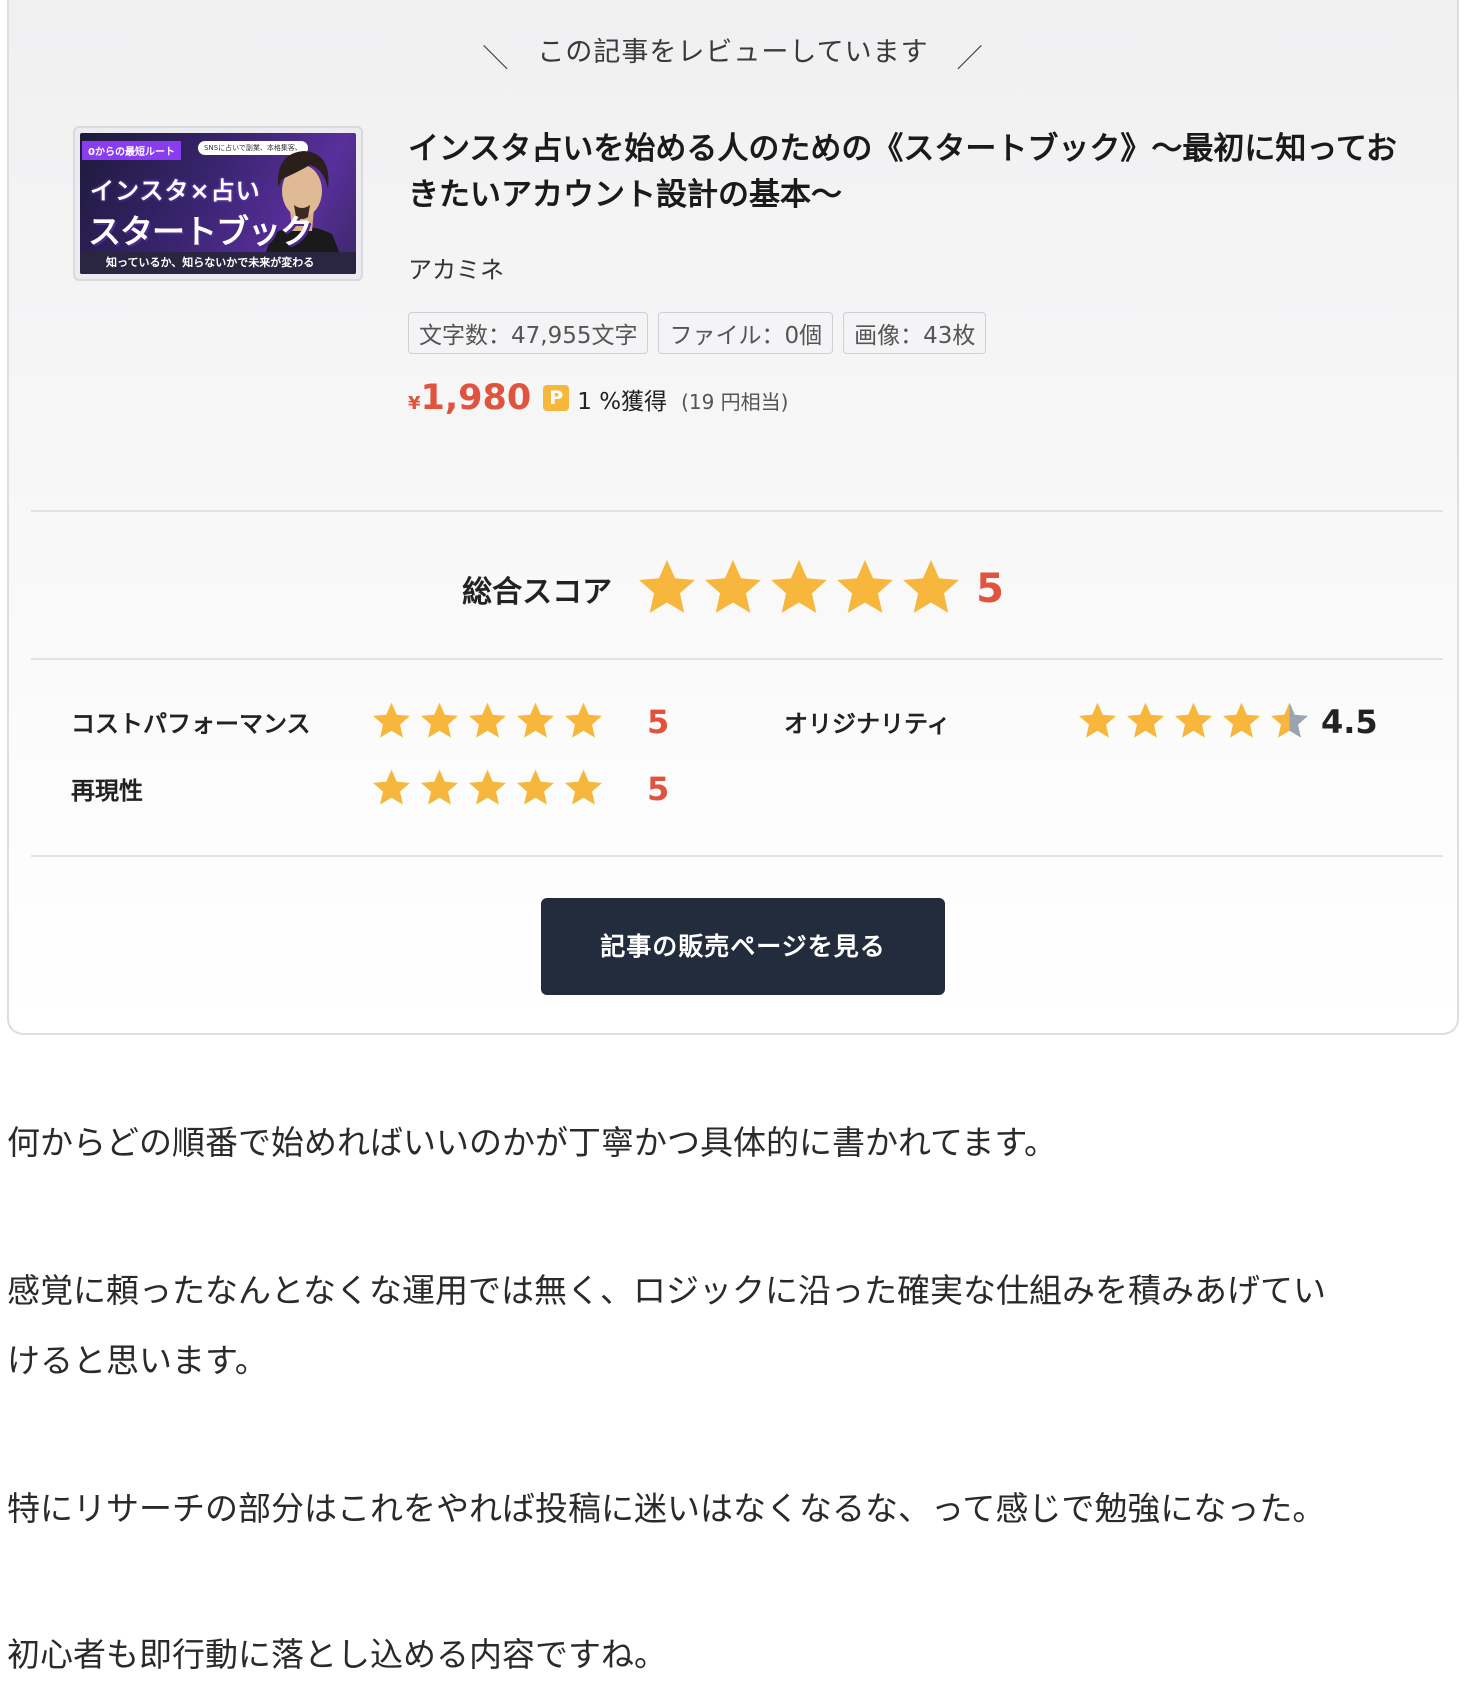 The width and height of the screenshot is (1472, 1692). I want to click on overall-score-label: 総合スコア, so click(537, 592).